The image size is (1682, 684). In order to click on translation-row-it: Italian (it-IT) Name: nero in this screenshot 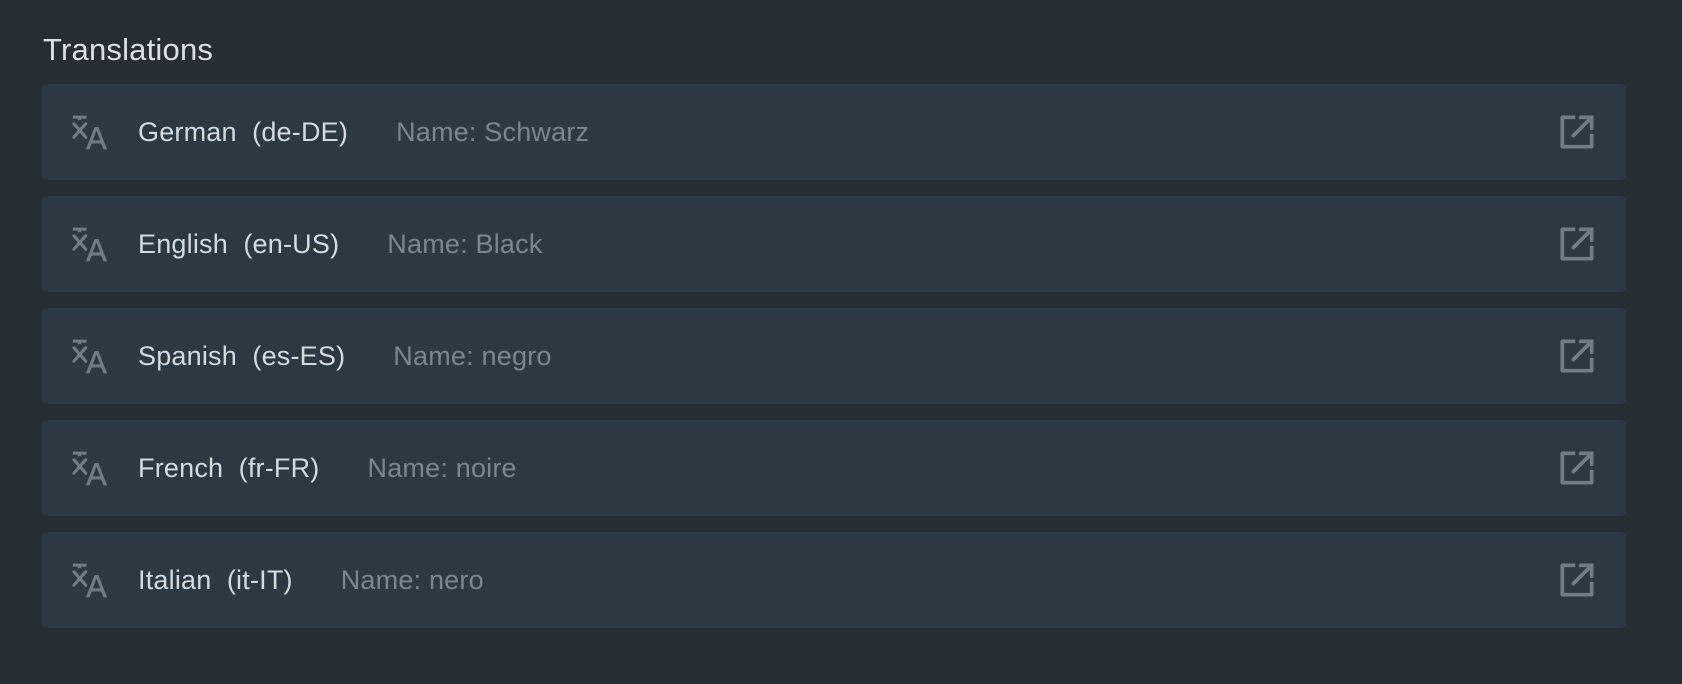, I will do `click(834, 580)`.